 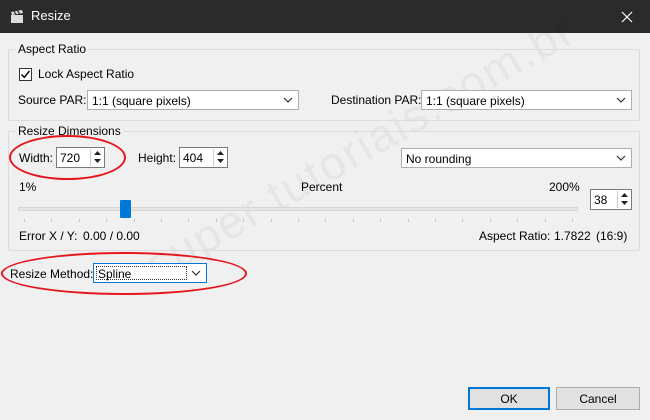 I want to click on resize-method-value: Spline, so click(x=115, y=274).